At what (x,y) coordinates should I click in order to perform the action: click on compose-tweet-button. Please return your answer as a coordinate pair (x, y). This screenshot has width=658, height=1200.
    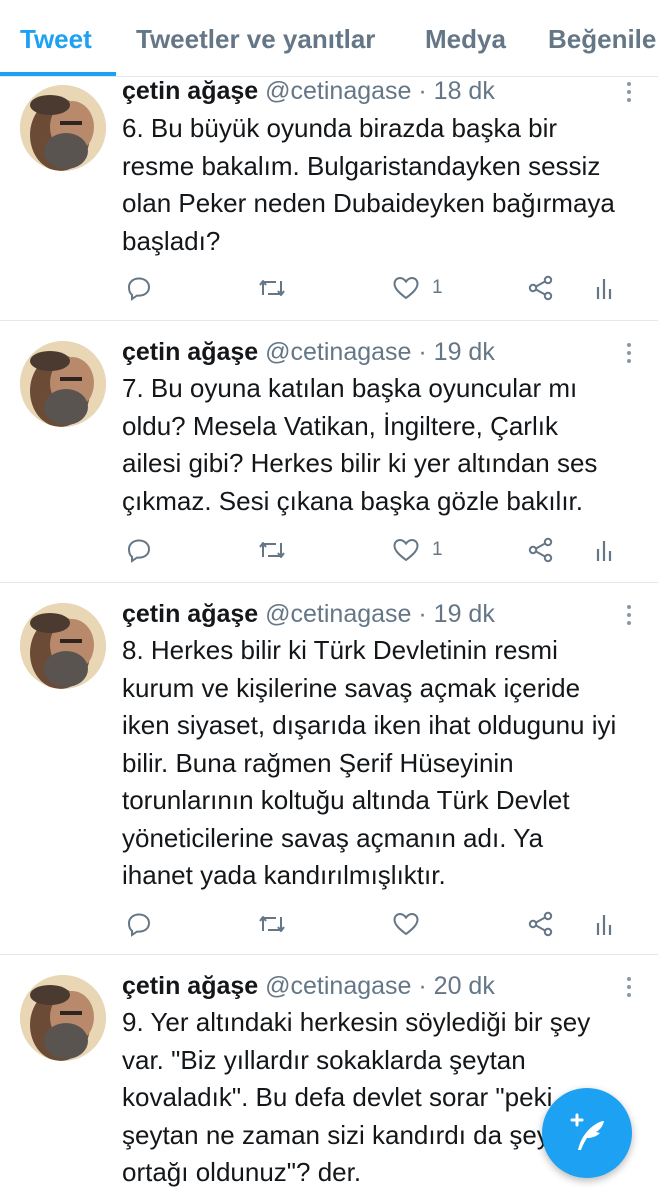
    Looking at the image, I should click on (587, 1133).